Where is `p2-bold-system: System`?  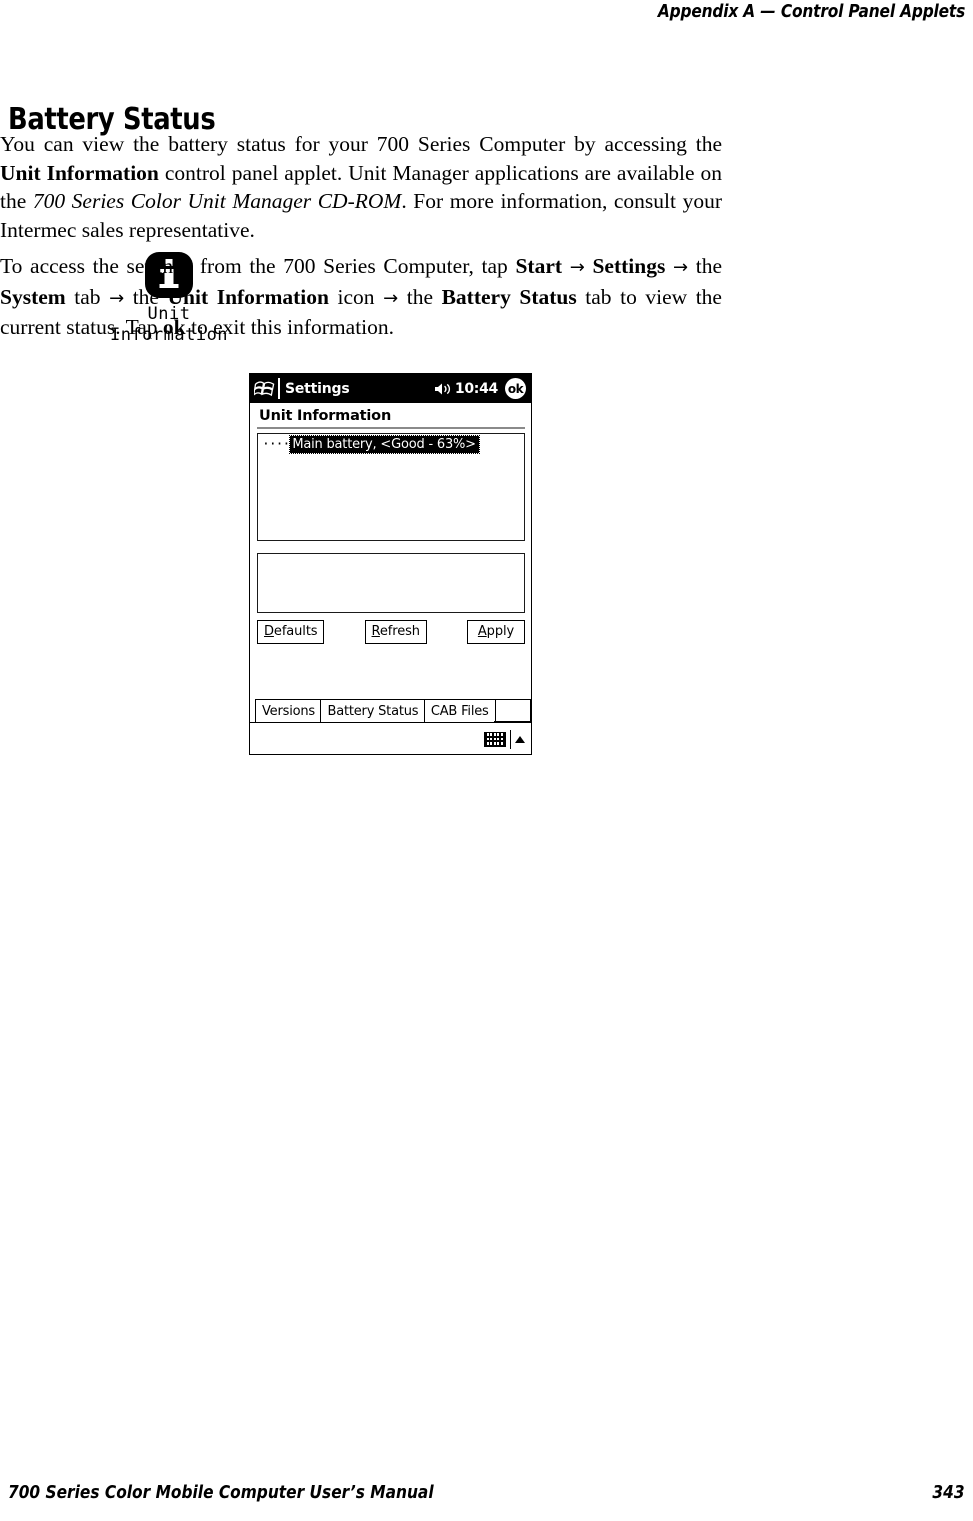
p2-bold-system: System is located at coordinates (33, 296).